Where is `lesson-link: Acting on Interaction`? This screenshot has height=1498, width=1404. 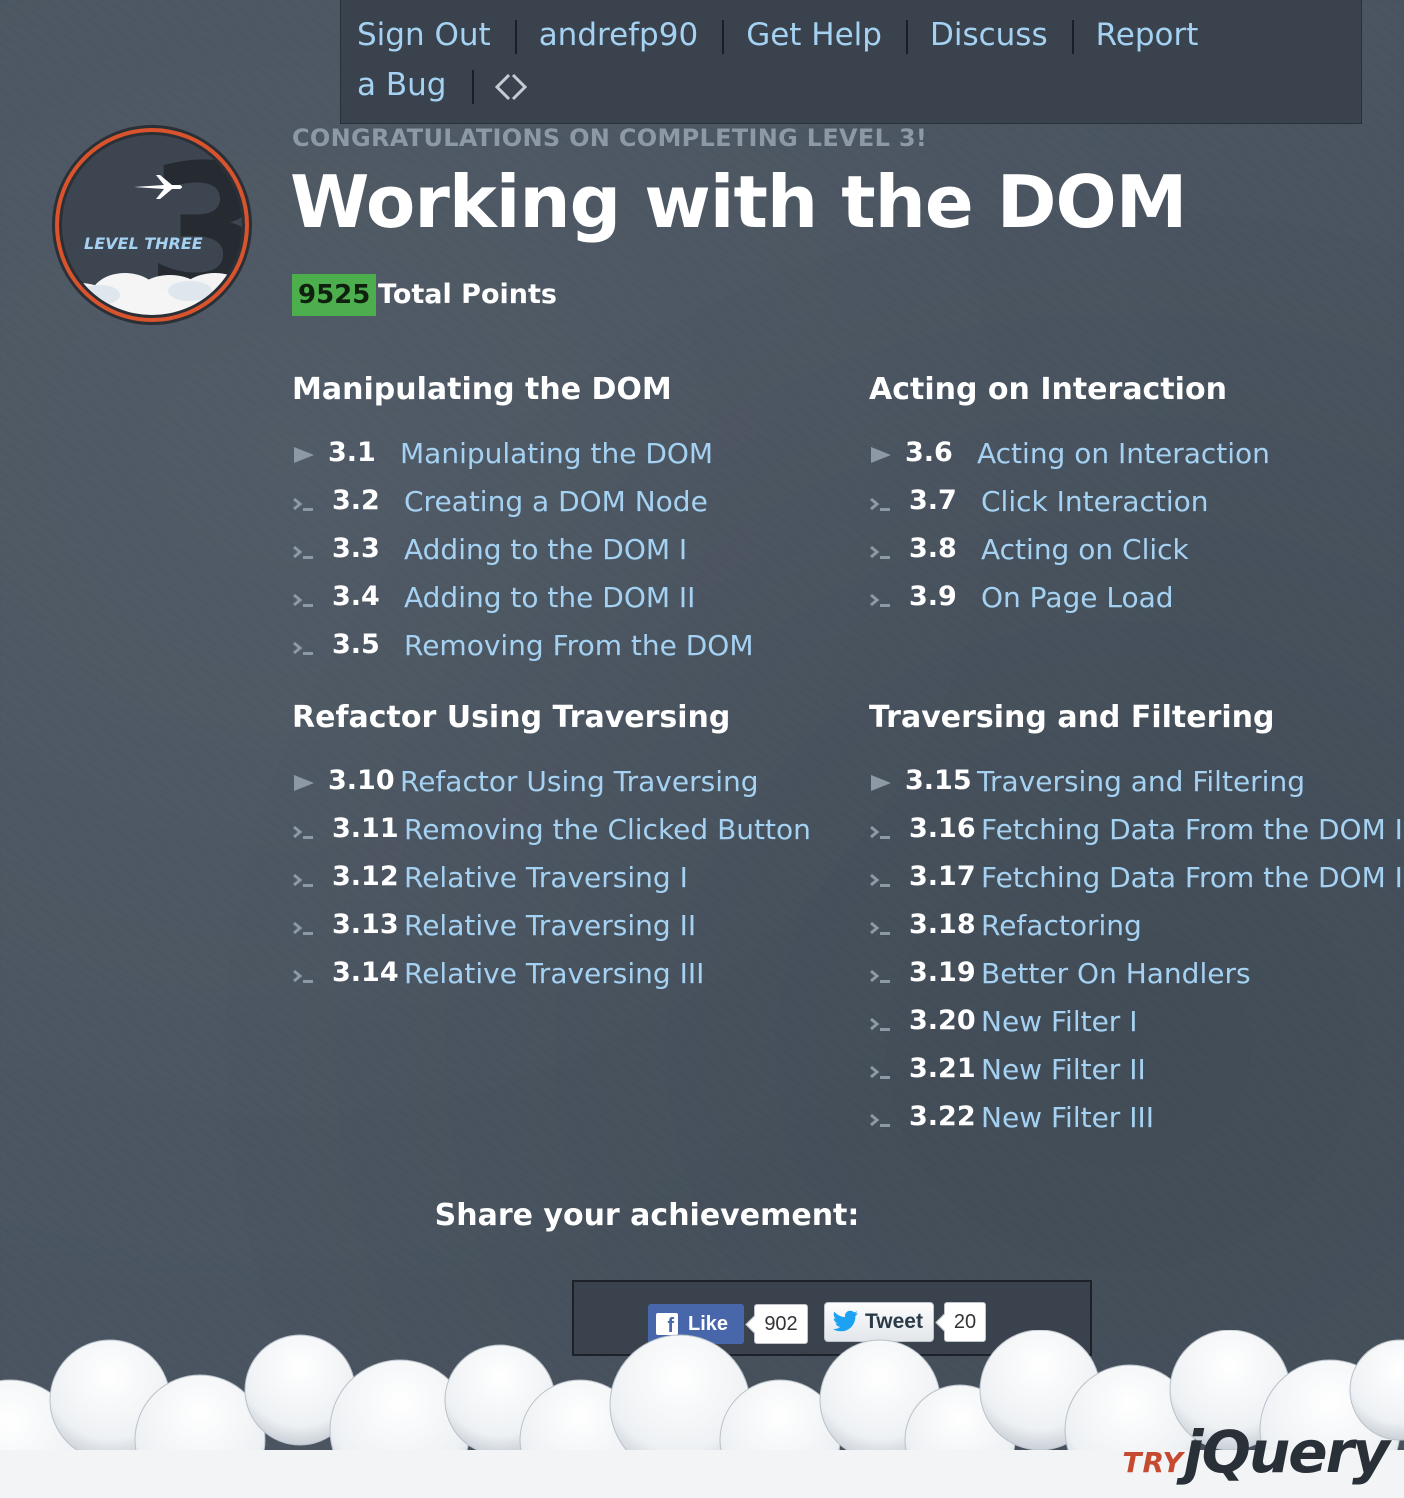 lesson-link: Acting on Interaction is located at coordinates (1123, 453).